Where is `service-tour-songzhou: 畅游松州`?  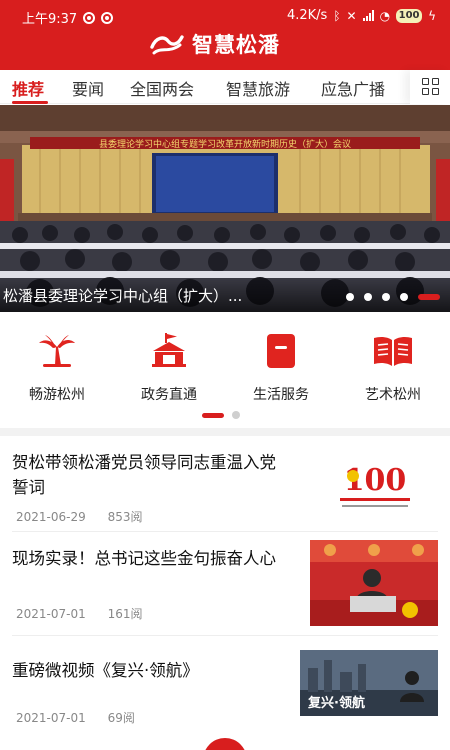 service-tour-songzhou: 畅游松州 is located at coordinates (57, 367).